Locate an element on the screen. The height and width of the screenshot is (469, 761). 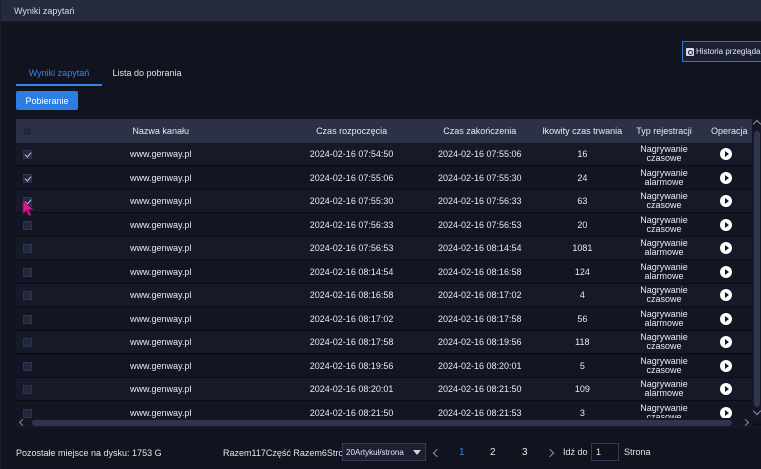
scroll-left-icon is located at coordinates (22, 422).